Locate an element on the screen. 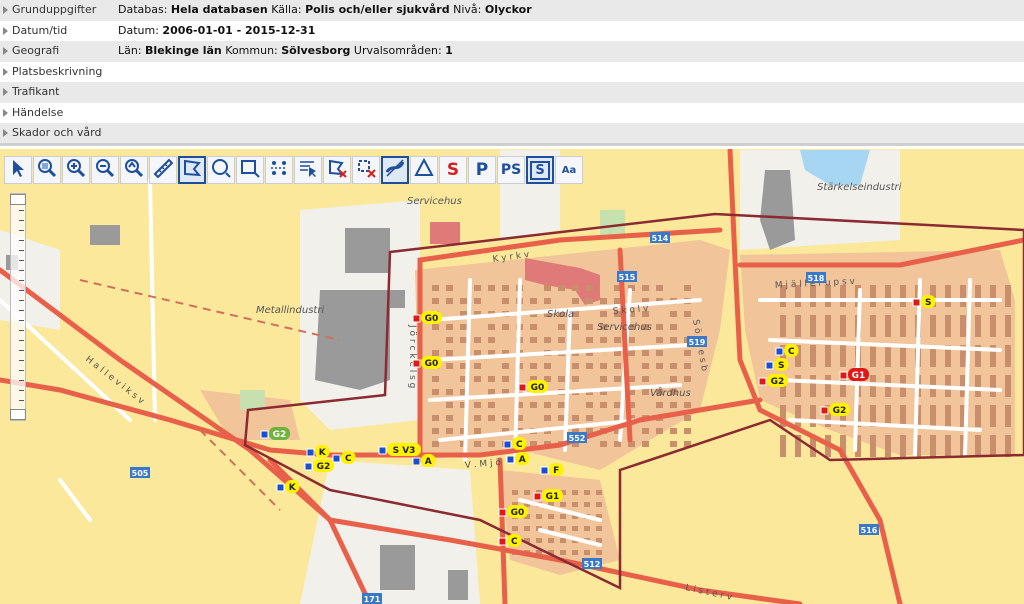  rectangle-select-tool is located at coordinates (250, 170).